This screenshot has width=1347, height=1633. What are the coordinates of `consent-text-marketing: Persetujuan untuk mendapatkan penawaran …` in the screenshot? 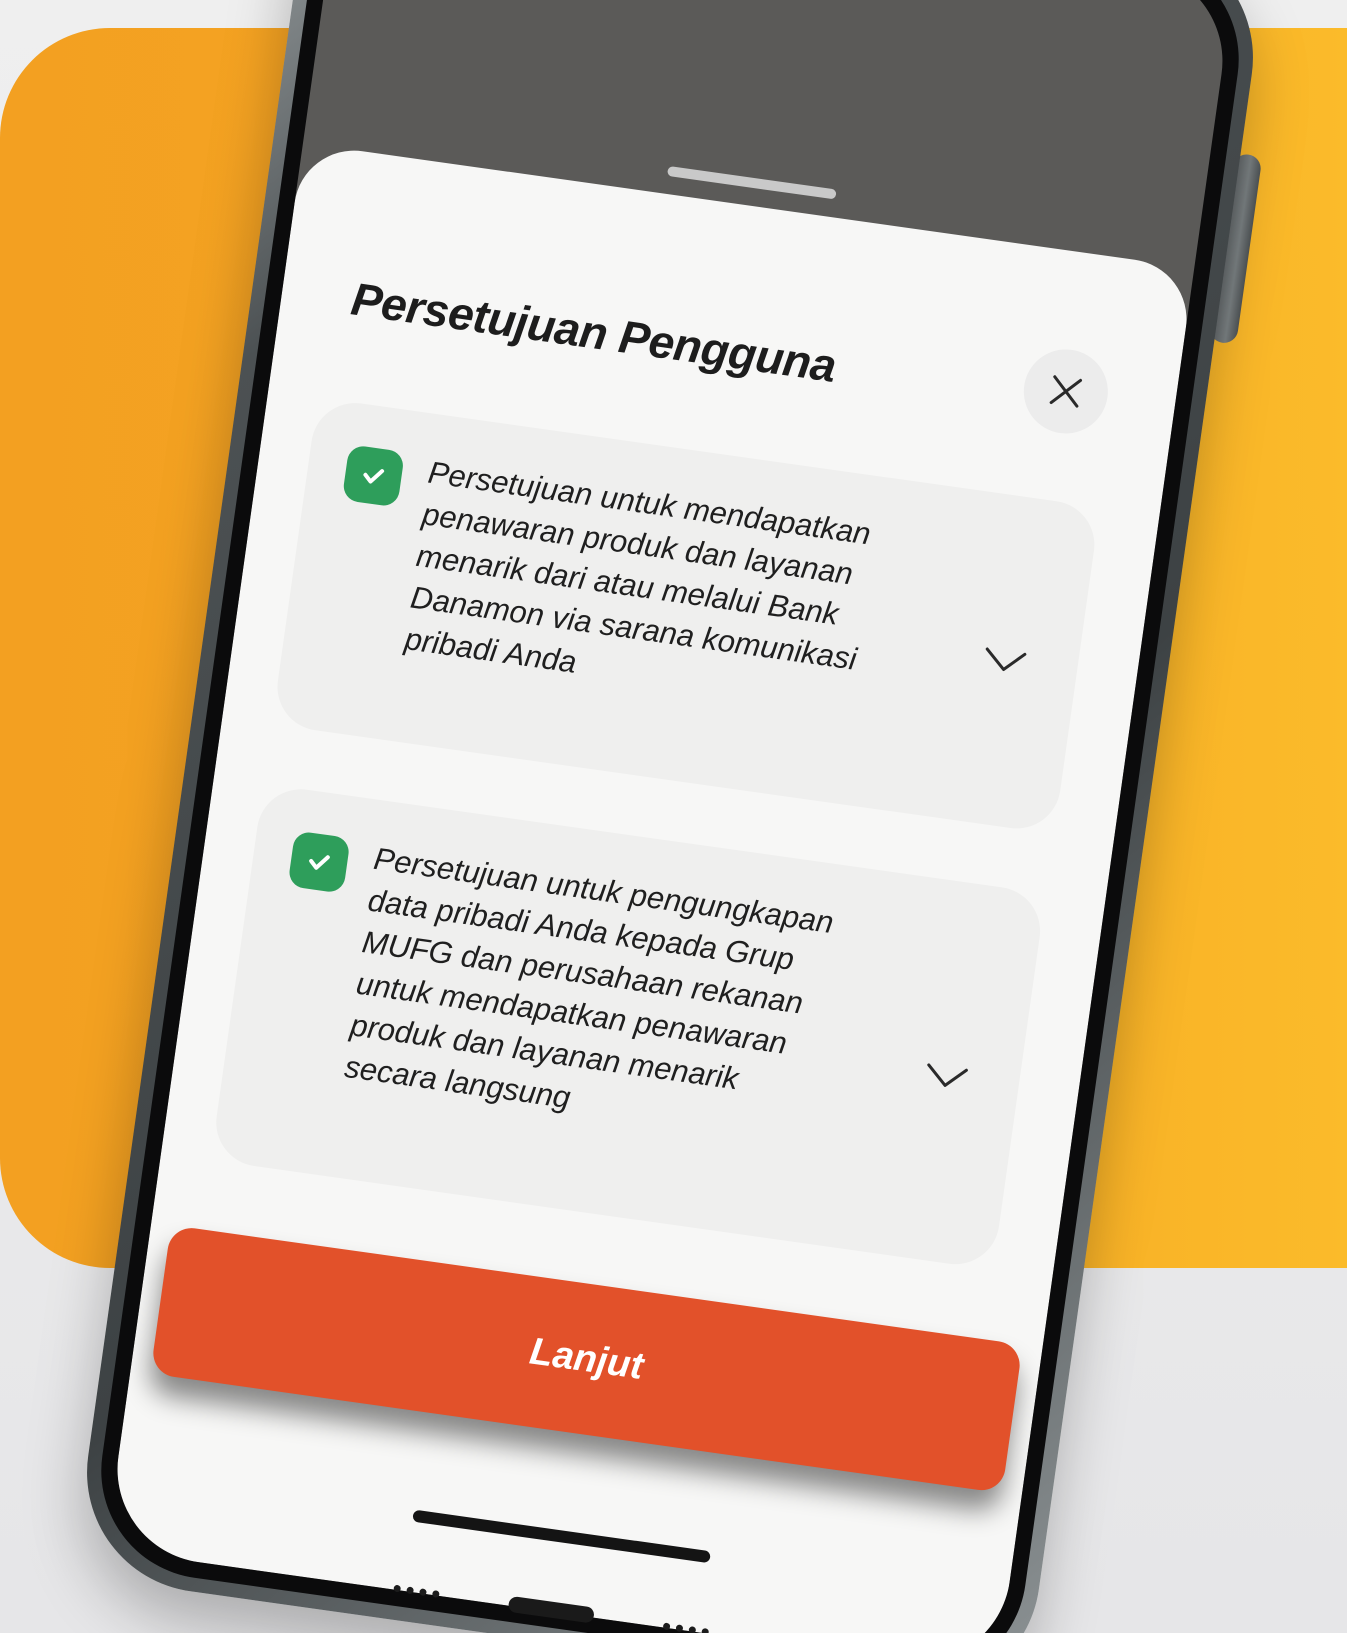 It's located at (637, 567).